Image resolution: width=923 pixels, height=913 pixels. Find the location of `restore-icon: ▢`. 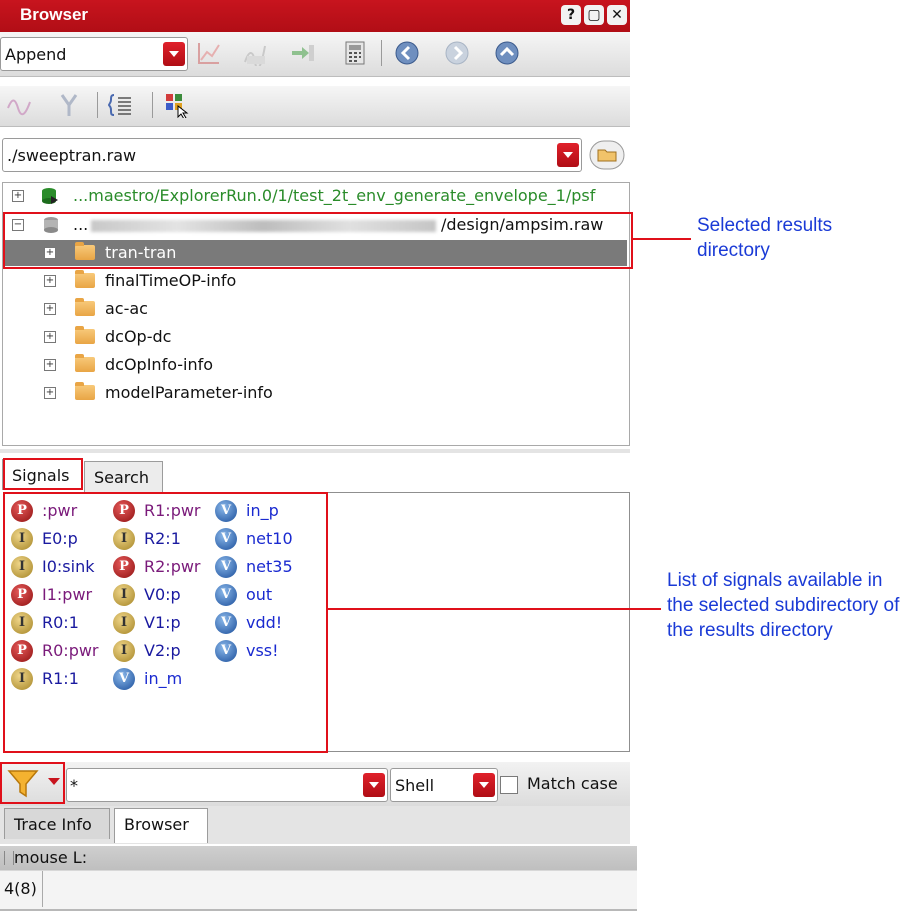

restore-icon: ▢ is located at coordinates (594, 15).